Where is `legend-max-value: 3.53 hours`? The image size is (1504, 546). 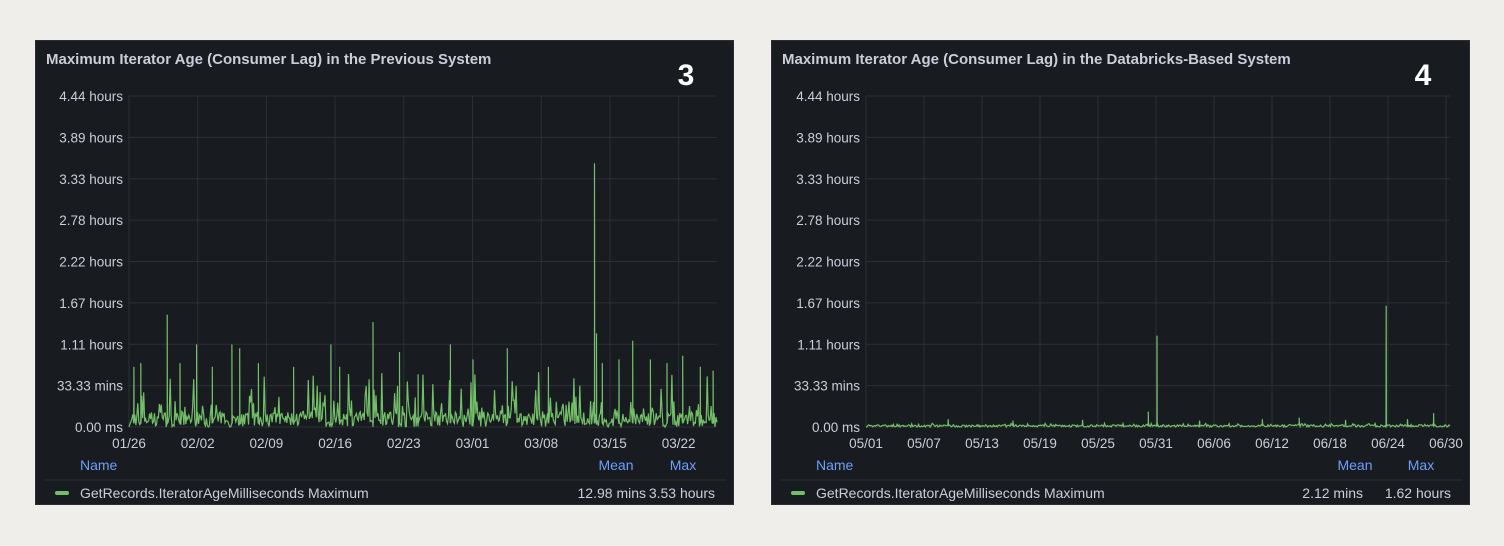 legend-max-value: 3.53 hours is located at coordinates (682, 493).